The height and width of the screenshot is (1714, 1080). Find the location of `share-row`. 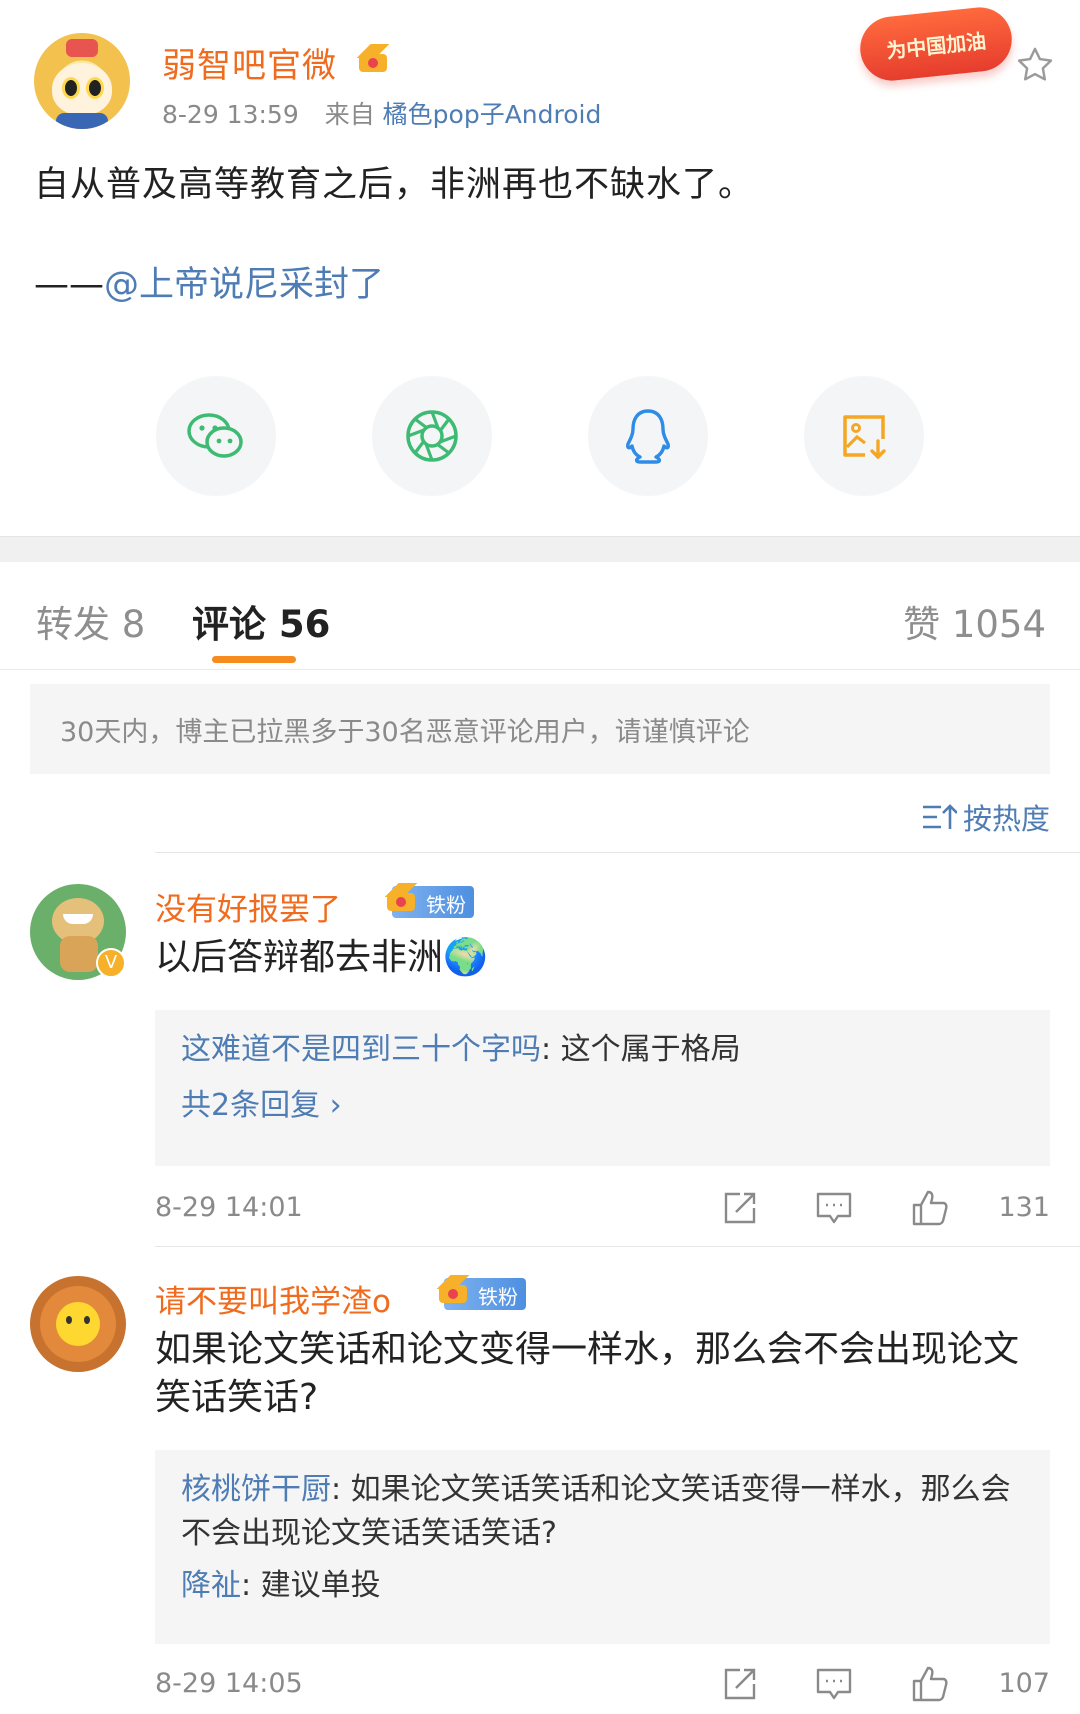

share-row is located at coordinates (540, 436).